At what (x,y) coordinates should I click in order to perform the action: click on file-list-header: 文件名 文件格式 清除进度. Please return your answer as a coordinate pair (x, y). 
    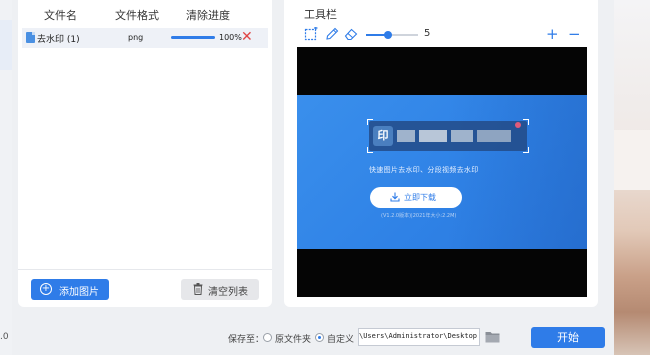
    Looking at the image, I should click on (145, 13).